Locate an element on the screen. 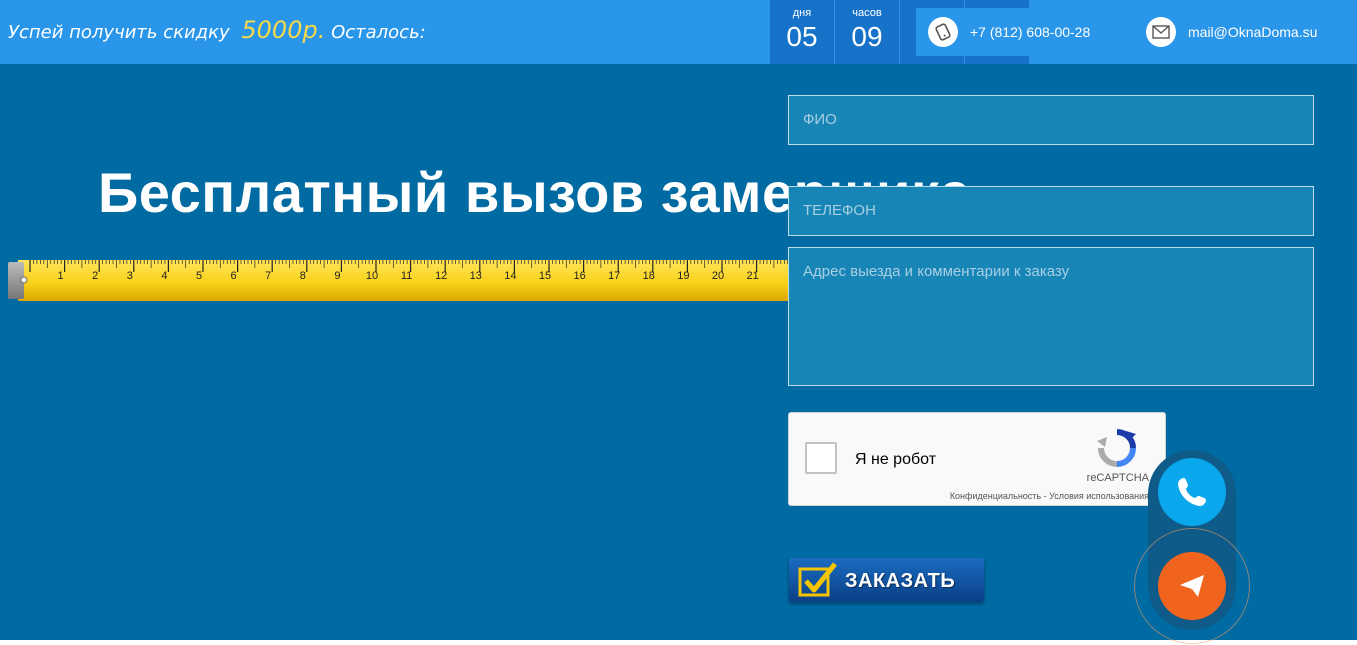 This screenshot has height=645, width=1357. tape-label: 12 is located at coordinates (441, 276).